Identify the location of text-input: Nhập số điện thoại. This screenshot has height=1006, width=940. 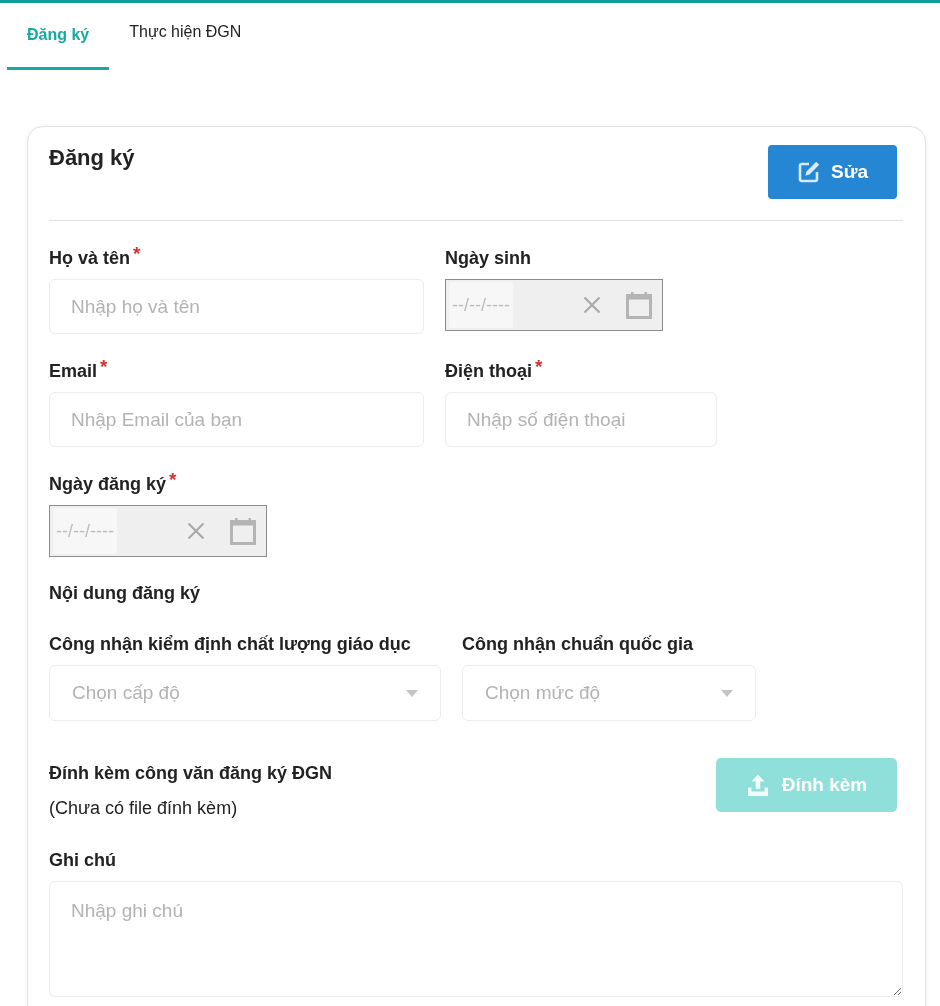
(581, 419).